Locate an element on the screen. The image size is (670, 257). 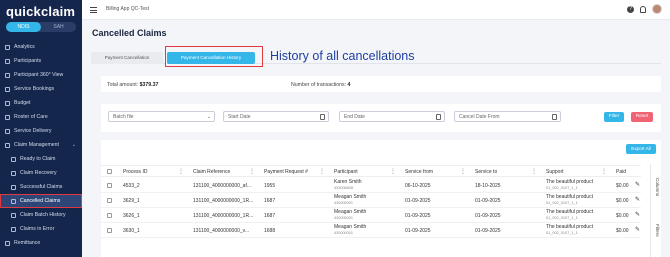
process-id-cell: 3626_1 is located at coordinates (131, 216).